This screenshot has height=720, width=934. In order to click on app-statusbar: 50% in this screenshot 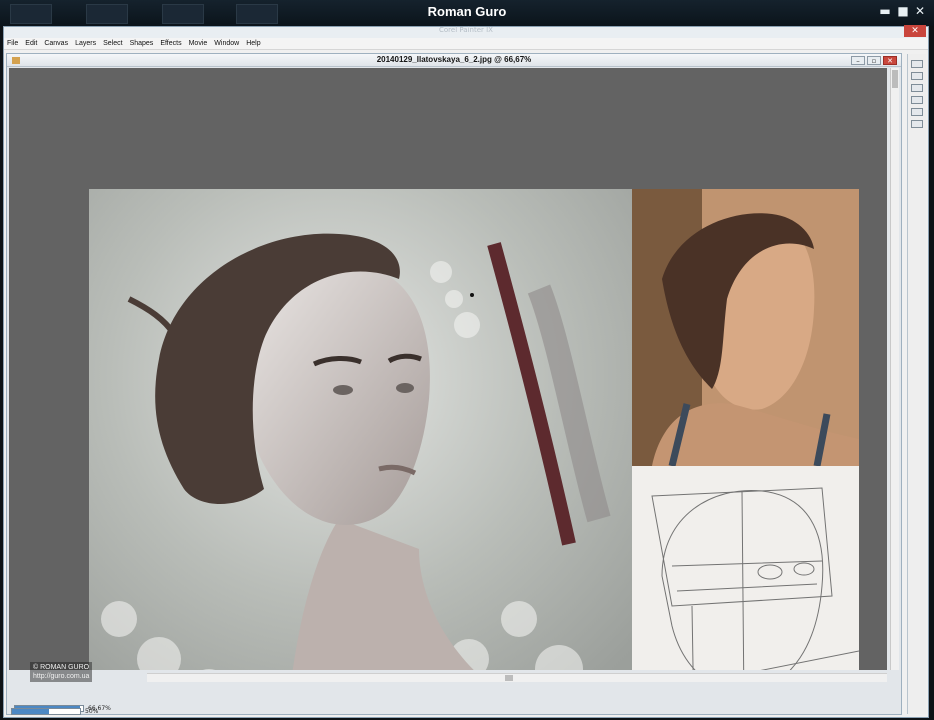, I will do `click(77, 711)`.